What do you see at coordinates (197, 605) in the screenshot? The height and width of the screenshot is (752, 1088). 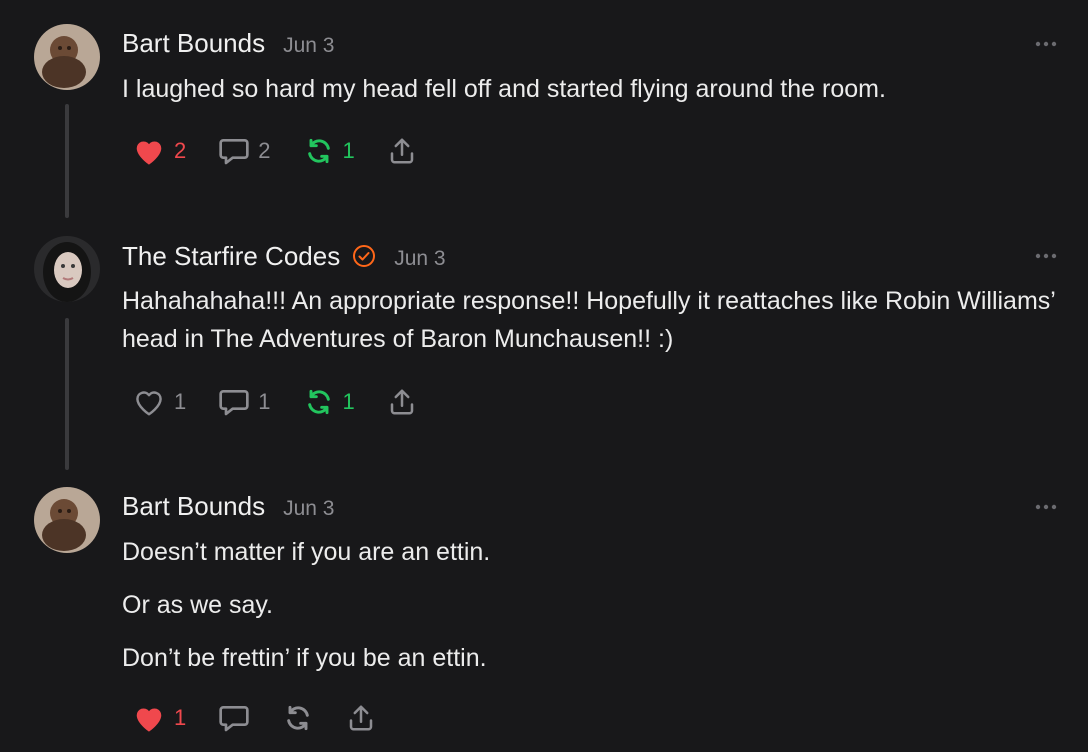 I see `comment-text: Or as we say.` at bounding box center [197, 605].